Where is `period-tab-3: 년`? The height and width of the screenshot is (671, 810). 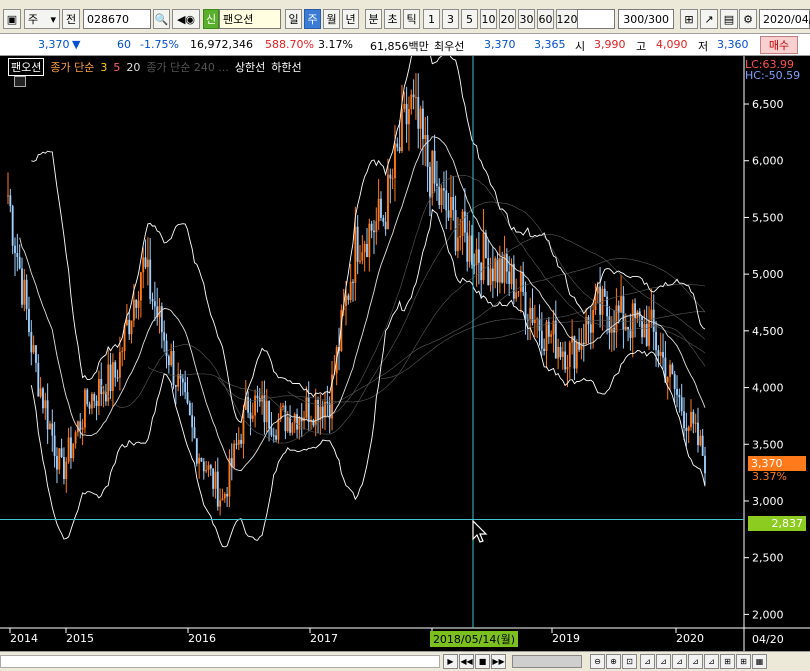
period-tab-3: 년 is located at coordinates (350, 19).